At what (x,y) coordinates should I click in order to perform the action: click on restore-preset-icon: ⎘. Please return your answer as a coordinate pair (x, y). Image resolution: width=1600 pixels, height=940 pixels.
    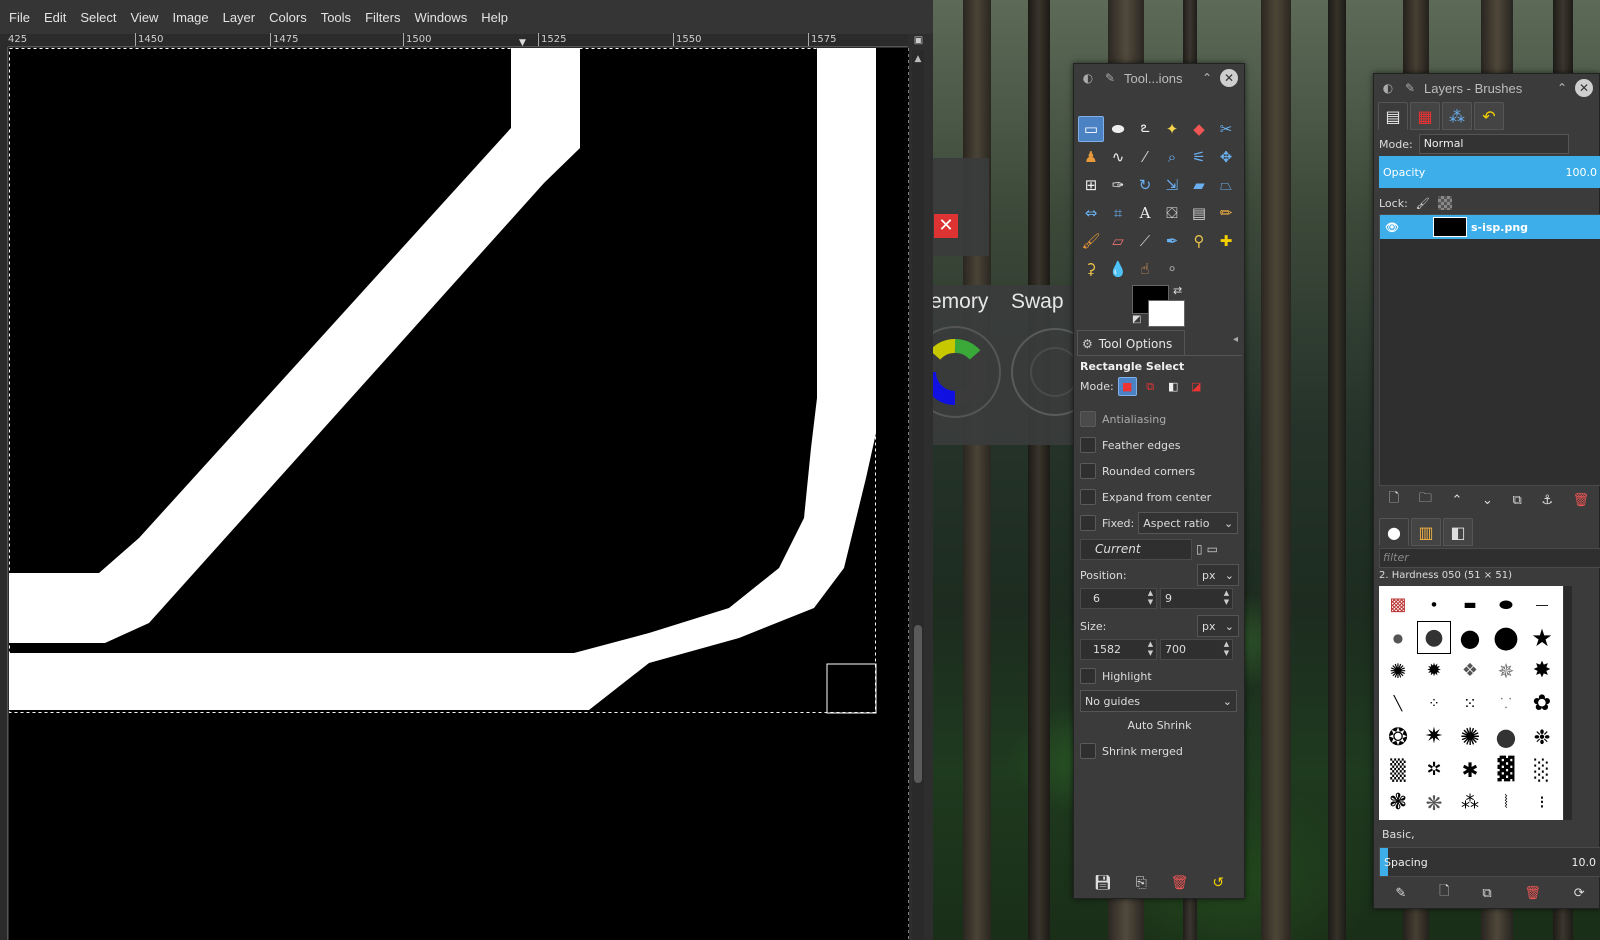
    Looking at the image, I should click on (1141, 883).